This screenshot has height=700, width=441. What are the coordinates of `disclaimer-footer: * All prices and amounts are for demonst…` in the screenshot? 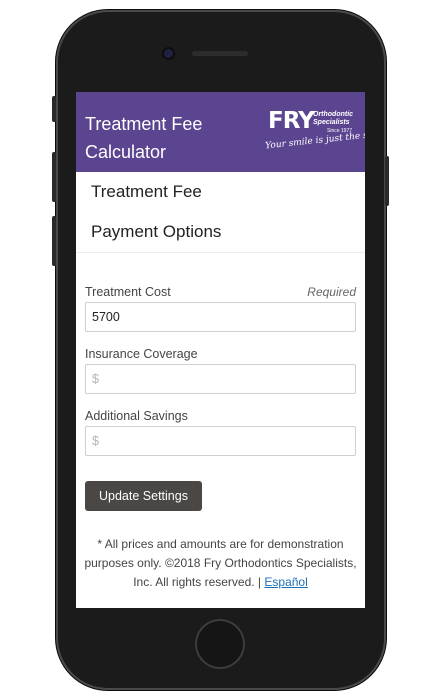 It's located at (220, 563).